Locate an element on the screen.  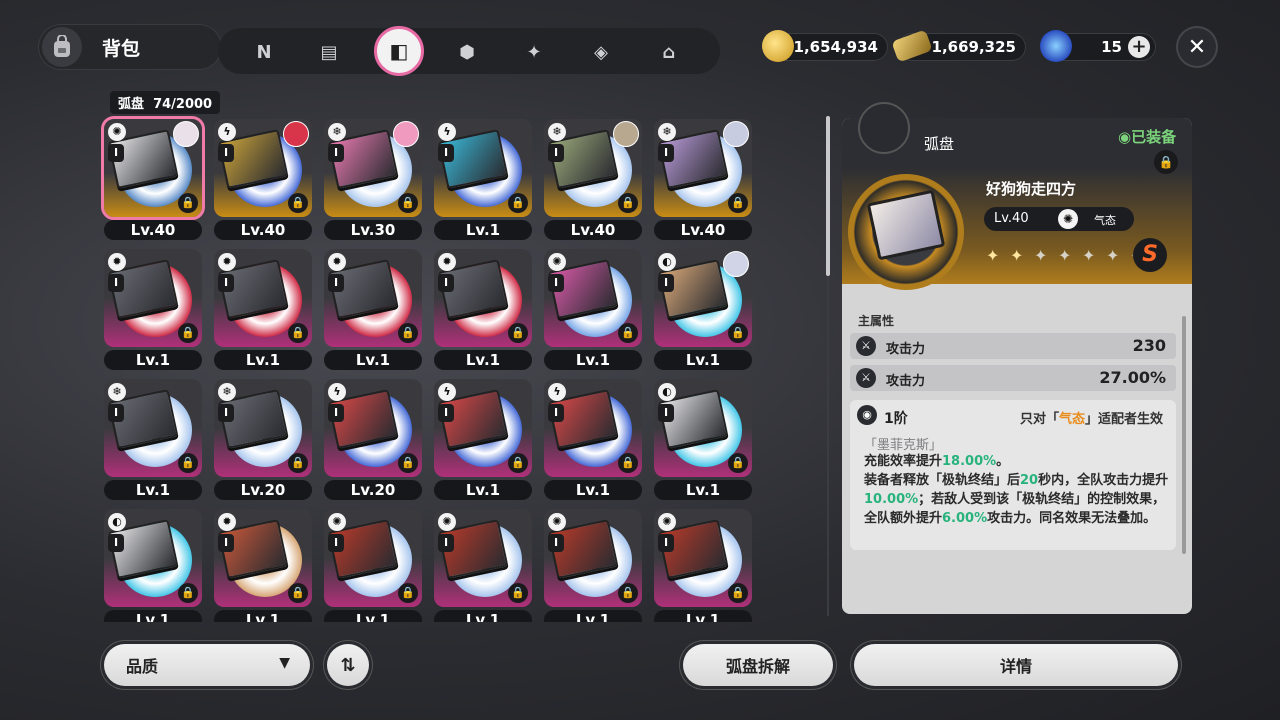
item-tab-icon: ◈ is located at coordinates (601, 52).